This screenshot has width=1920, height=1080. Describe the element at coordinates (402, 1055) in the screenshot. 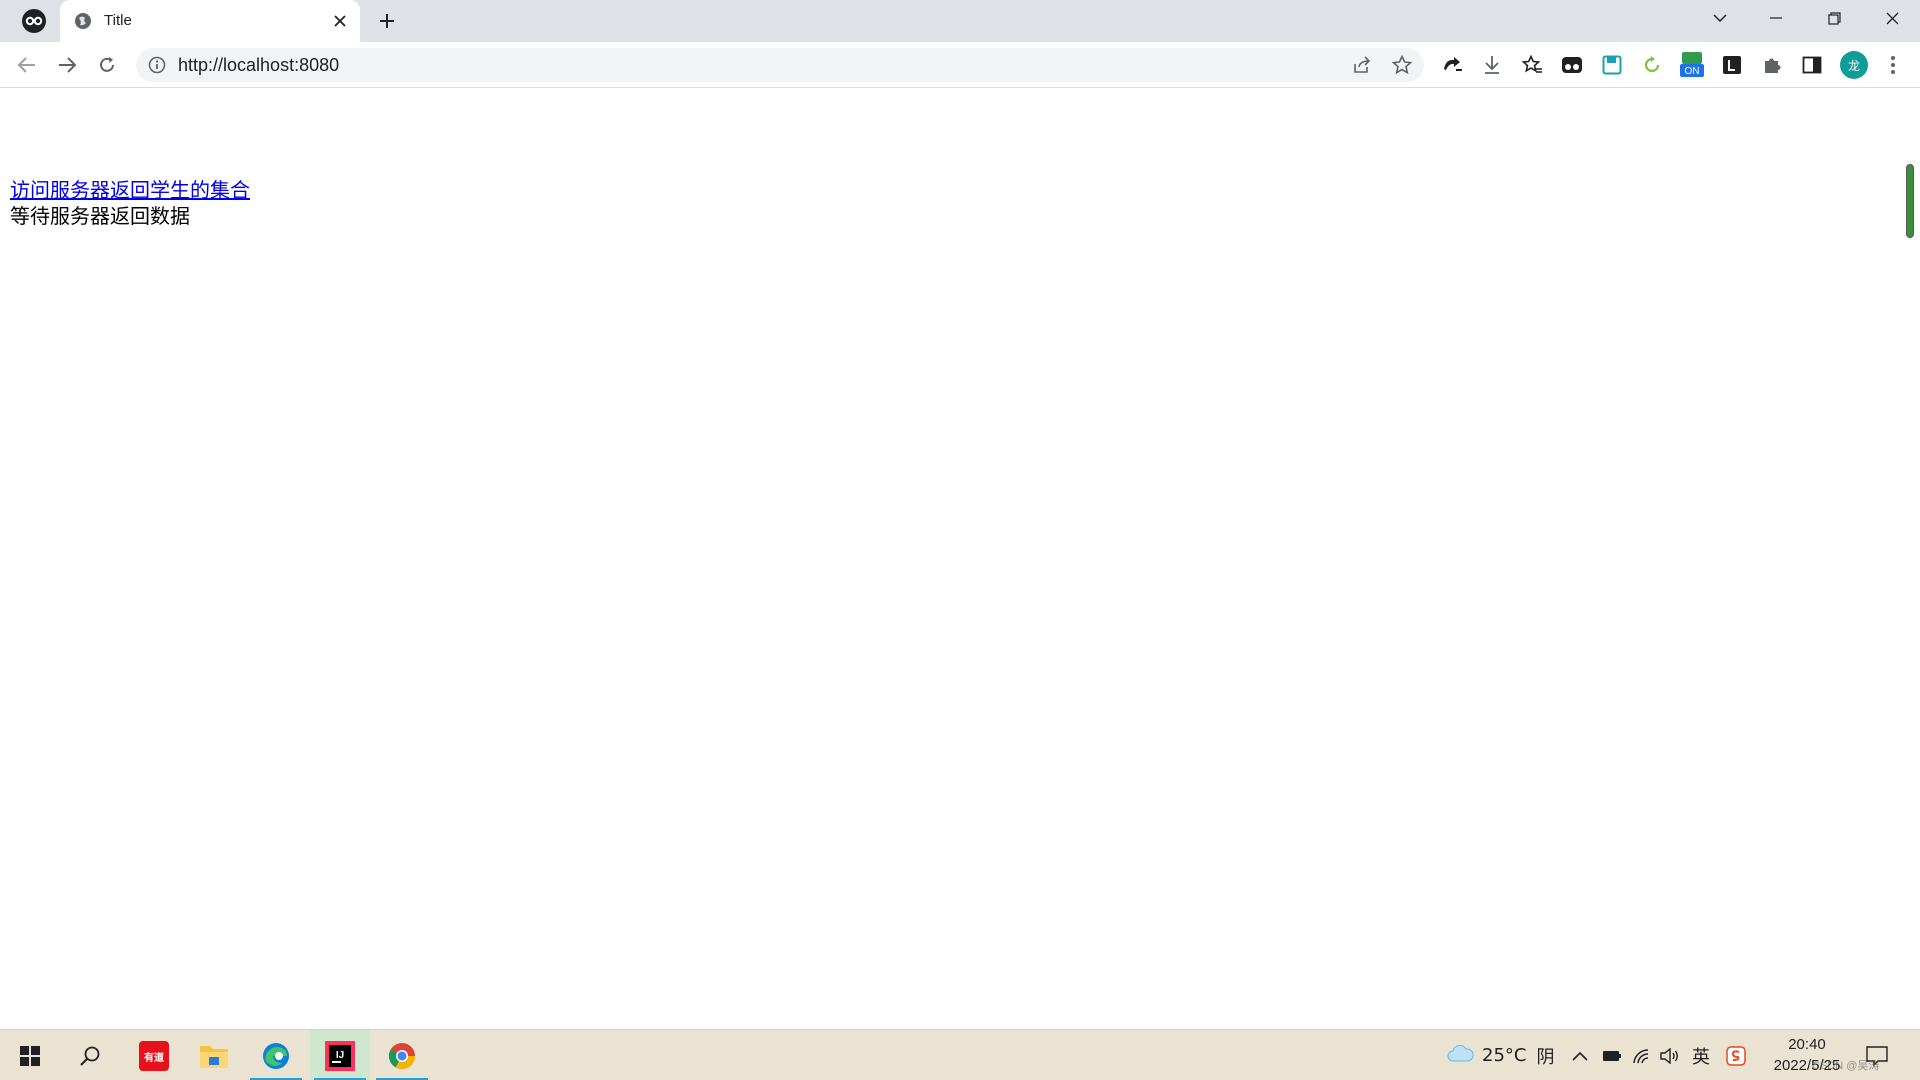

I see `chrome-icon` at that location.